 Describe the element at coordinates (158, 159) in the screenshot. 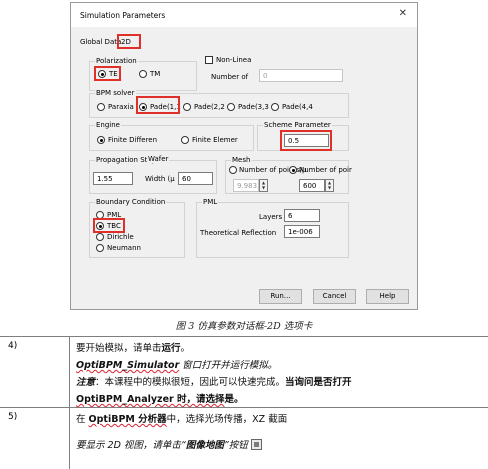

I see `wafer-legend: Wafer` at that location.